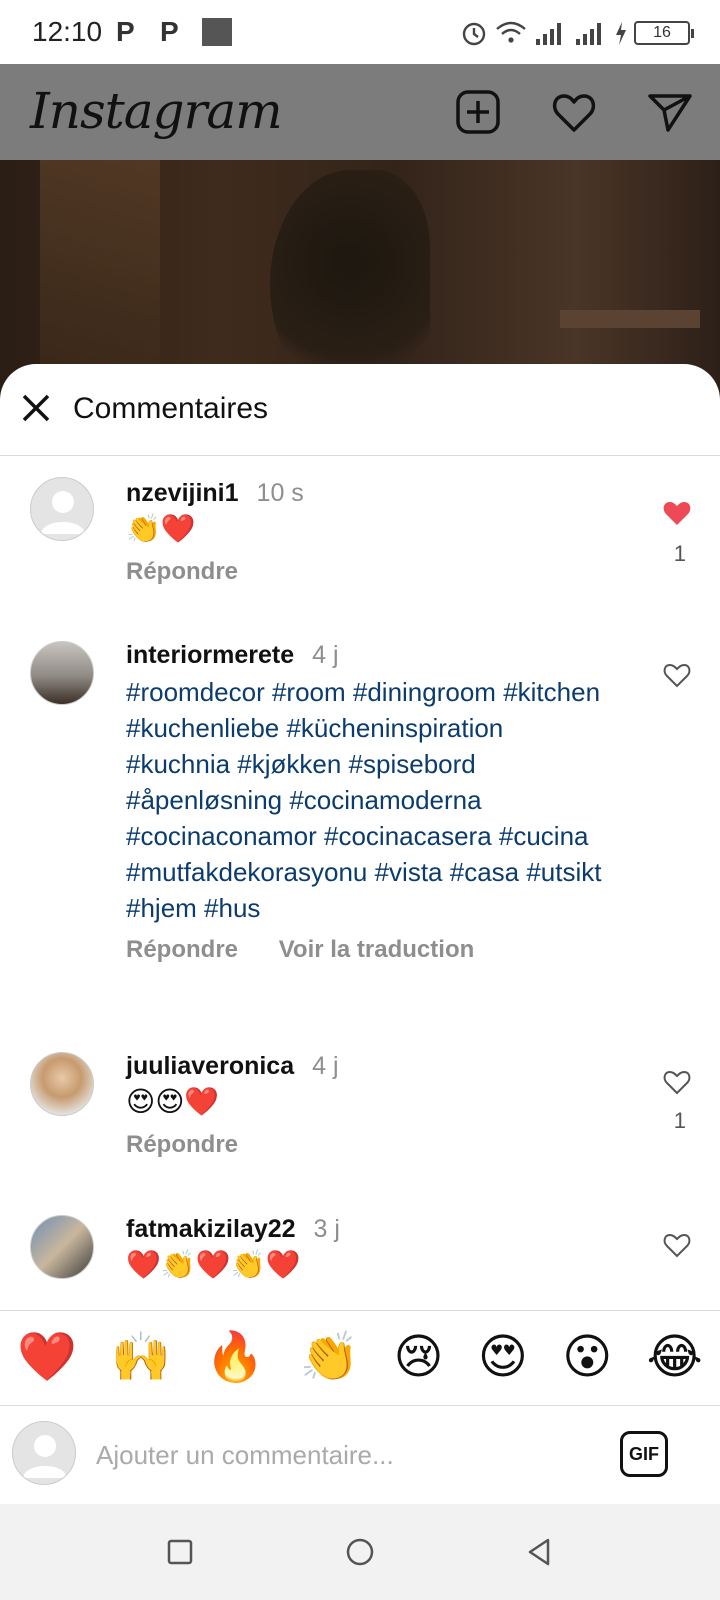 The image size is (720, 1600). Describe the element at coordinates (376, 1249) in the screenshot. I see `comment-body: fatmakizilay22 3 j ❤️👏❤️👏❤️` at that location.